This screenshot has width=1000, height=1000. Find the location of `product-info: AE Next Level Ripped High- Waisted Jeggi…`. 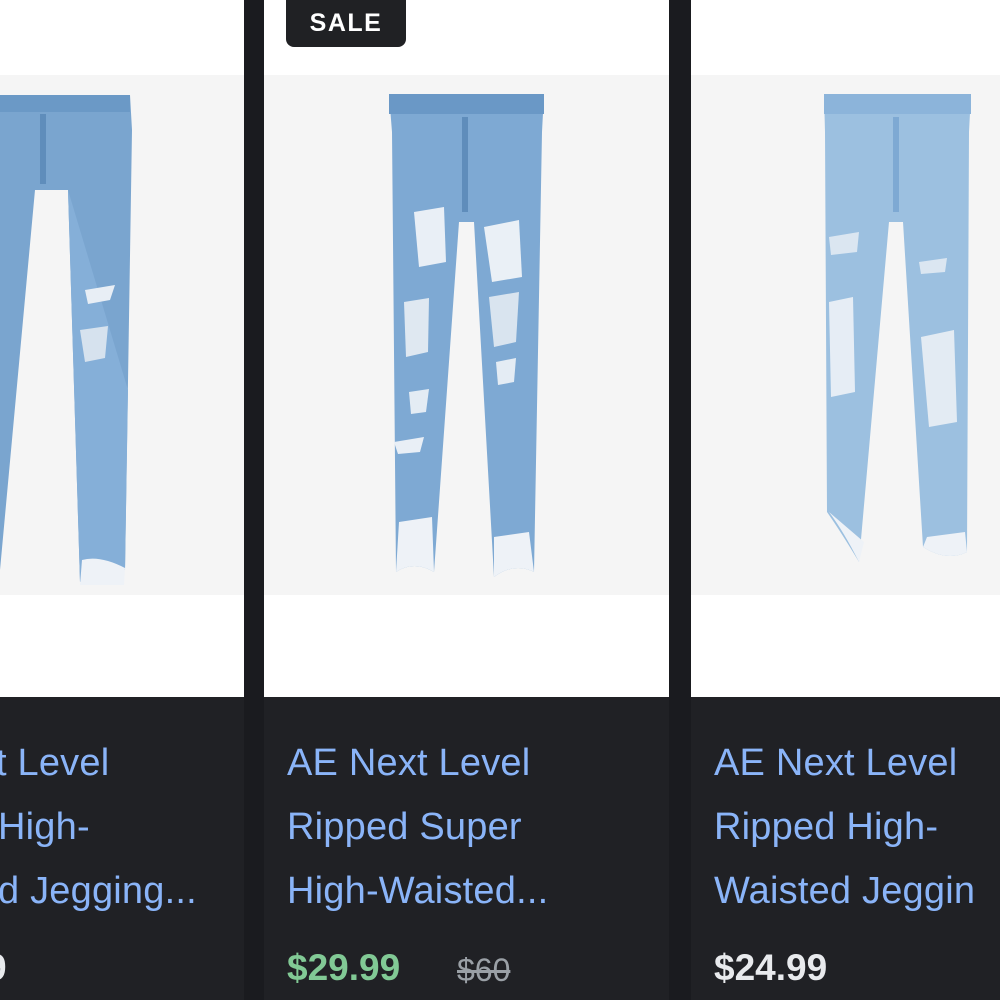

product-info: AE Next Level Ripped High- Waisted Jeggi… is located at coordinates (845, 848).